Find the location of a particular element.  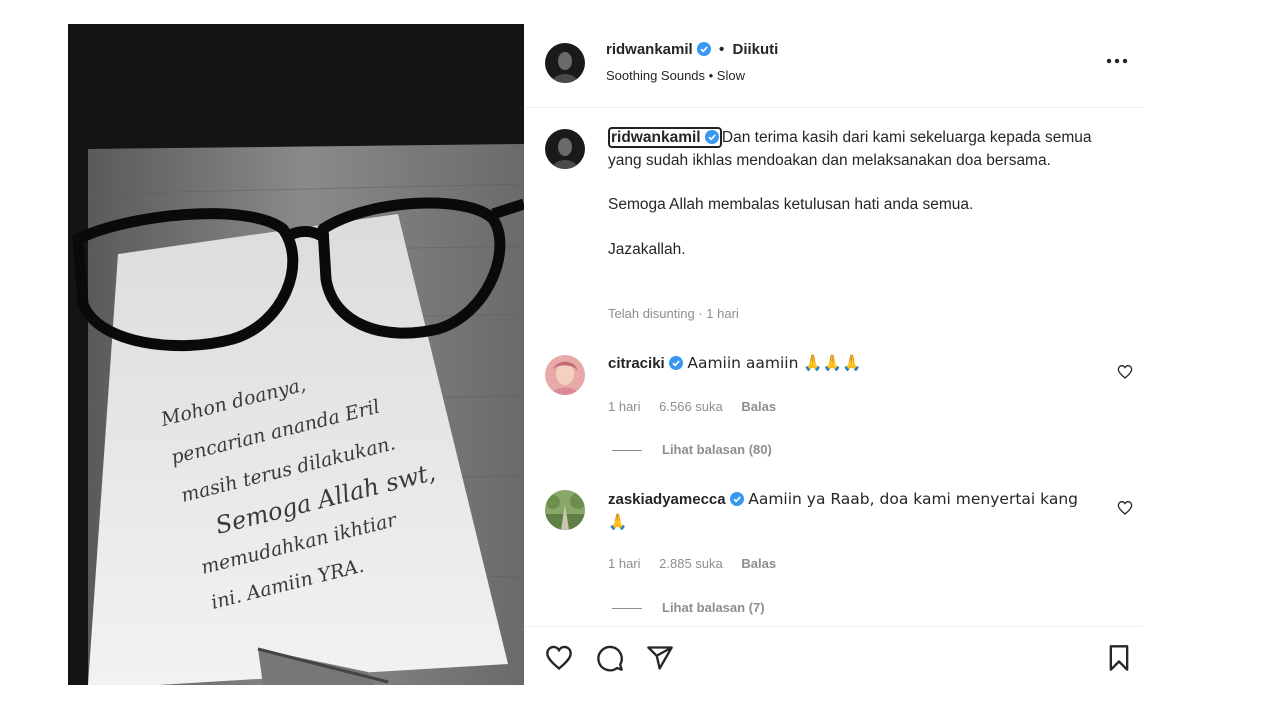

view-replies-label: Lihat balasan (7) is located at coordinates (713, 607).